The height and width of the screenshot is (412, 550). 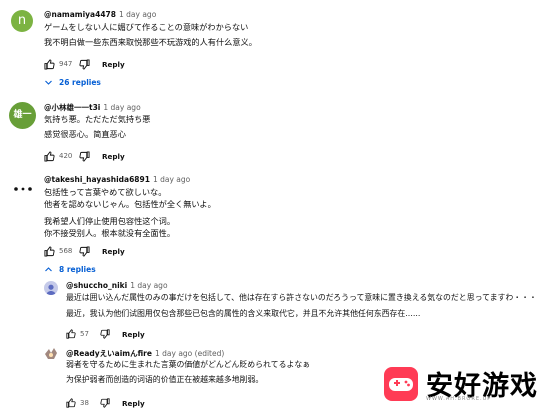 What do you see at coordinates (117, 179) in the screenshot?
I see `comment-author: @takeshi_hayashida6891 1 day ago` at bounding box center [117, 179].